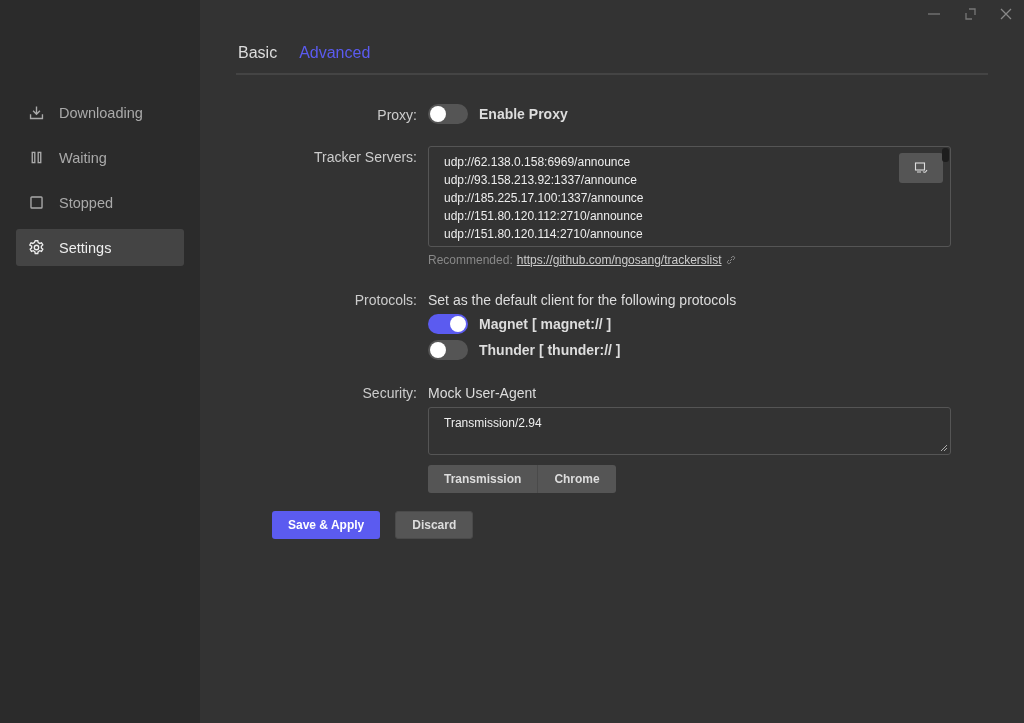 The image size is (1024, 723). I want to click on tracker-url: udp://62.138.0.158:6969/announce, so click(537, 162).